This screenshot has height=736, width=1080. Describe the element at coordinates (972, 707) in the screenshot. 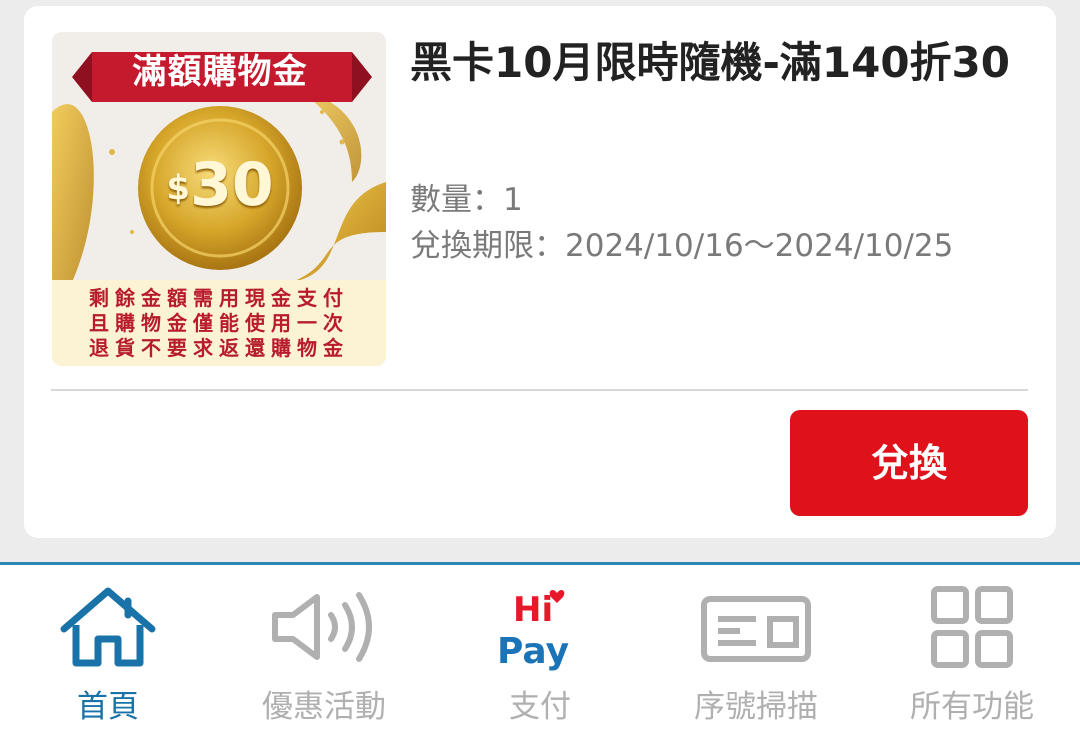

I see `tab-label: 所有功能` at that location.